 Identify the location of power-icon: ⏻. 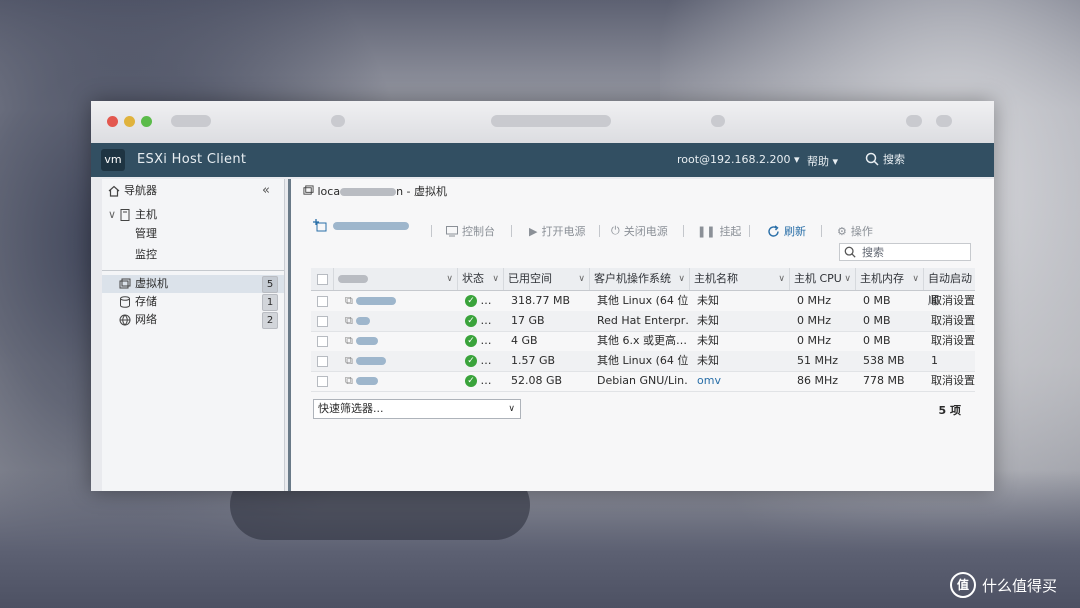
(615, 230).